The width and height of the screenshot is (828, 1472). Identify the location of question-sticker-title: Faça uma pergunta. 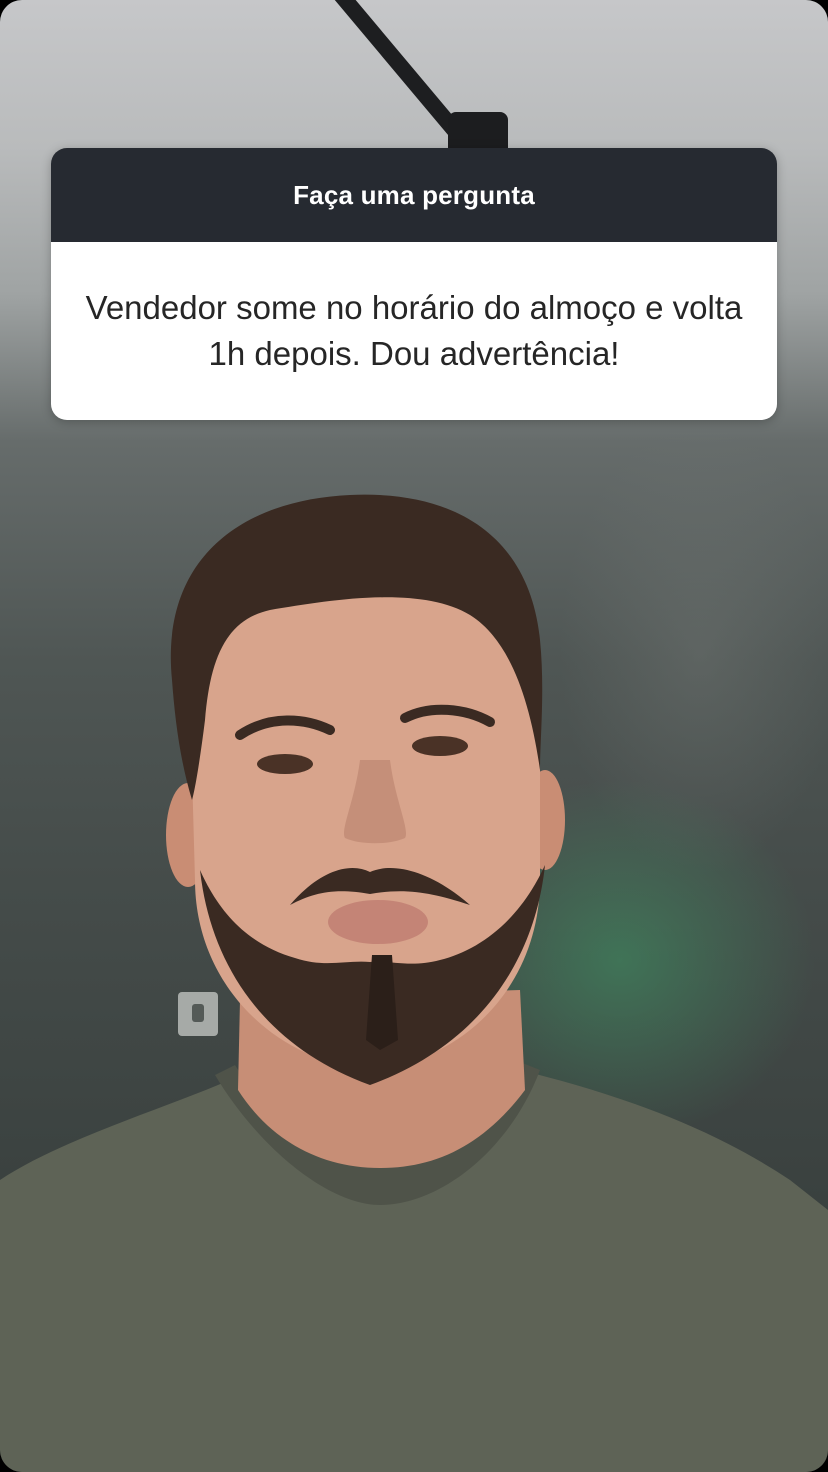
(414, 194).